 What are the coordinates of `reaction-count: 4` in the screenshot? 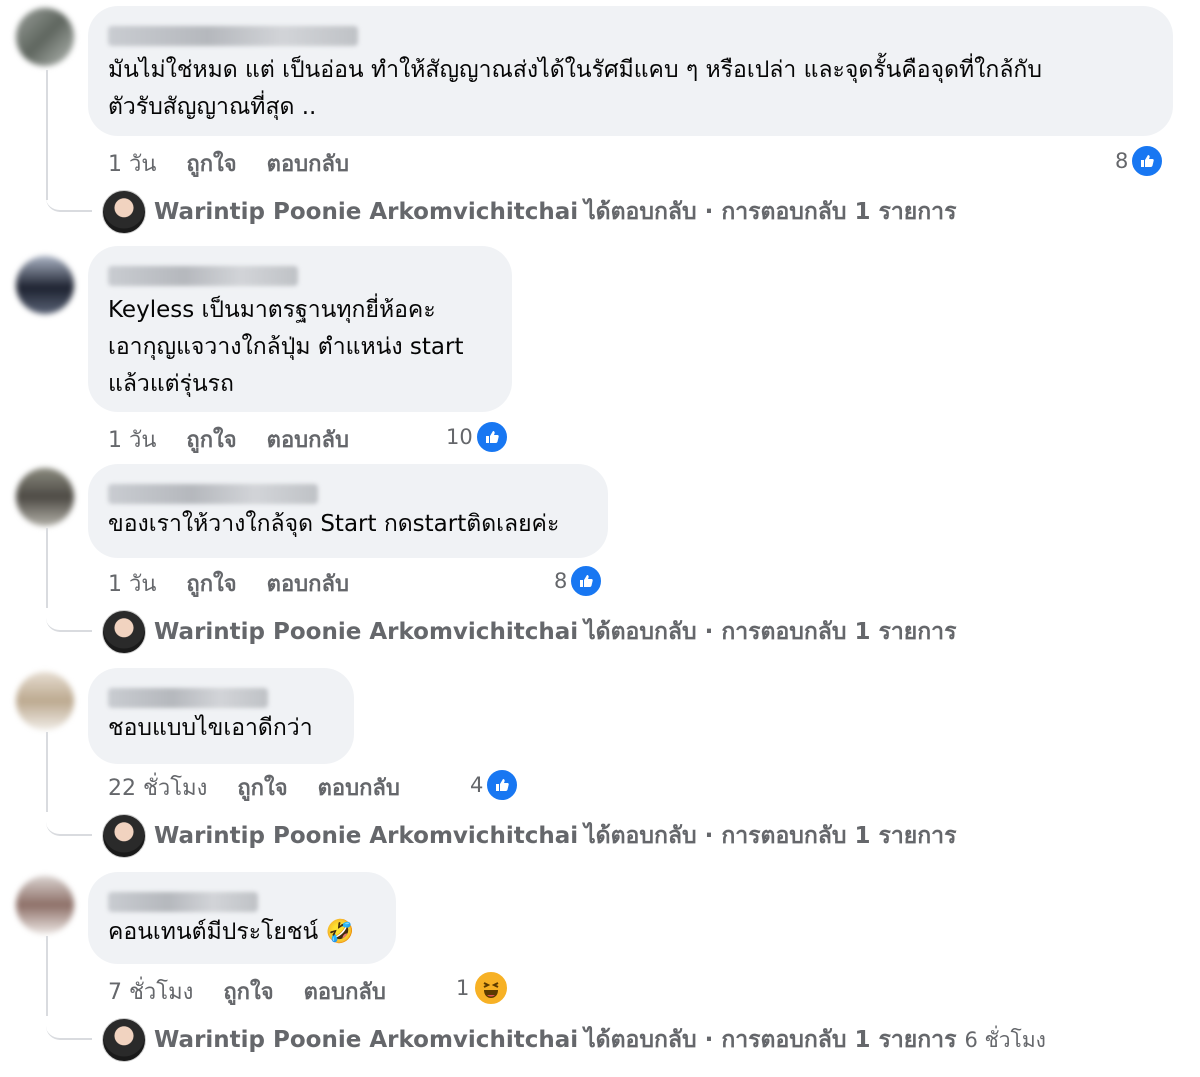 It's located at (495, 785).